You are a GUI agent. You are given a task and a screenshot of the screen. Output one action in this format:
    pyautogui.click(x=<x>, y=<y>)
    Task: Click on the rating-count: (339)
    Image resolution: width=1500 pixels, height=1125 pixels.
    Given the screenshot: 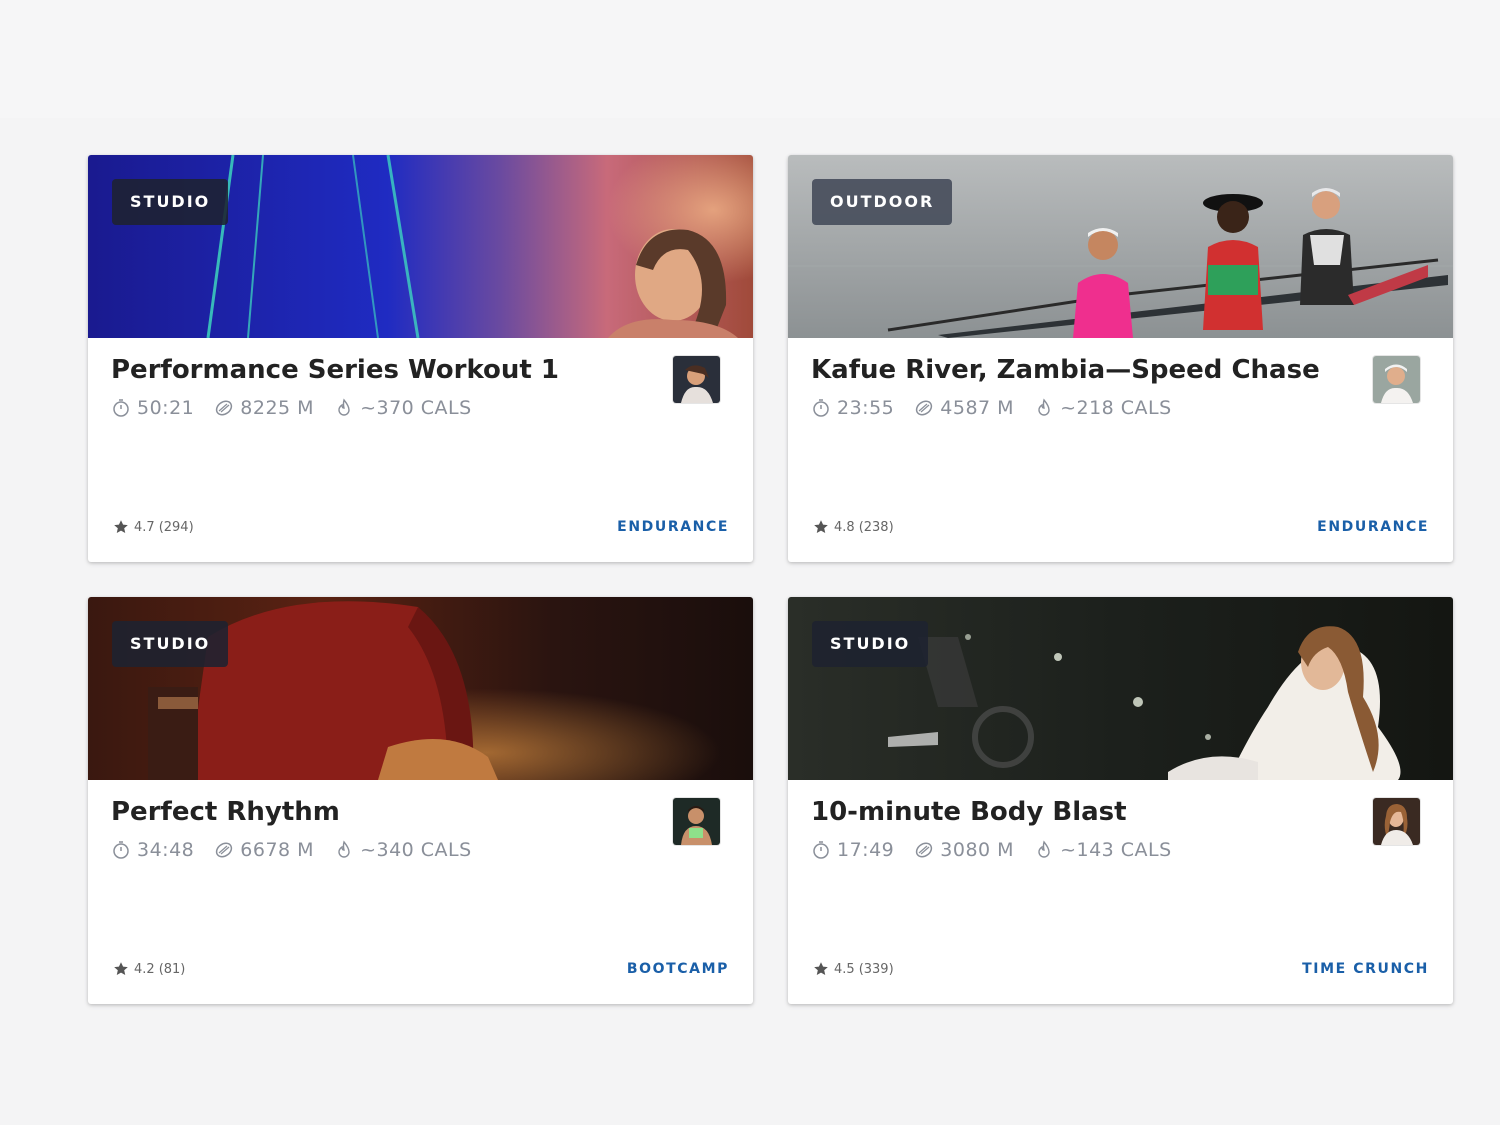 What is the action you would take?
    pyautogui.click(x=876, y=969)
    